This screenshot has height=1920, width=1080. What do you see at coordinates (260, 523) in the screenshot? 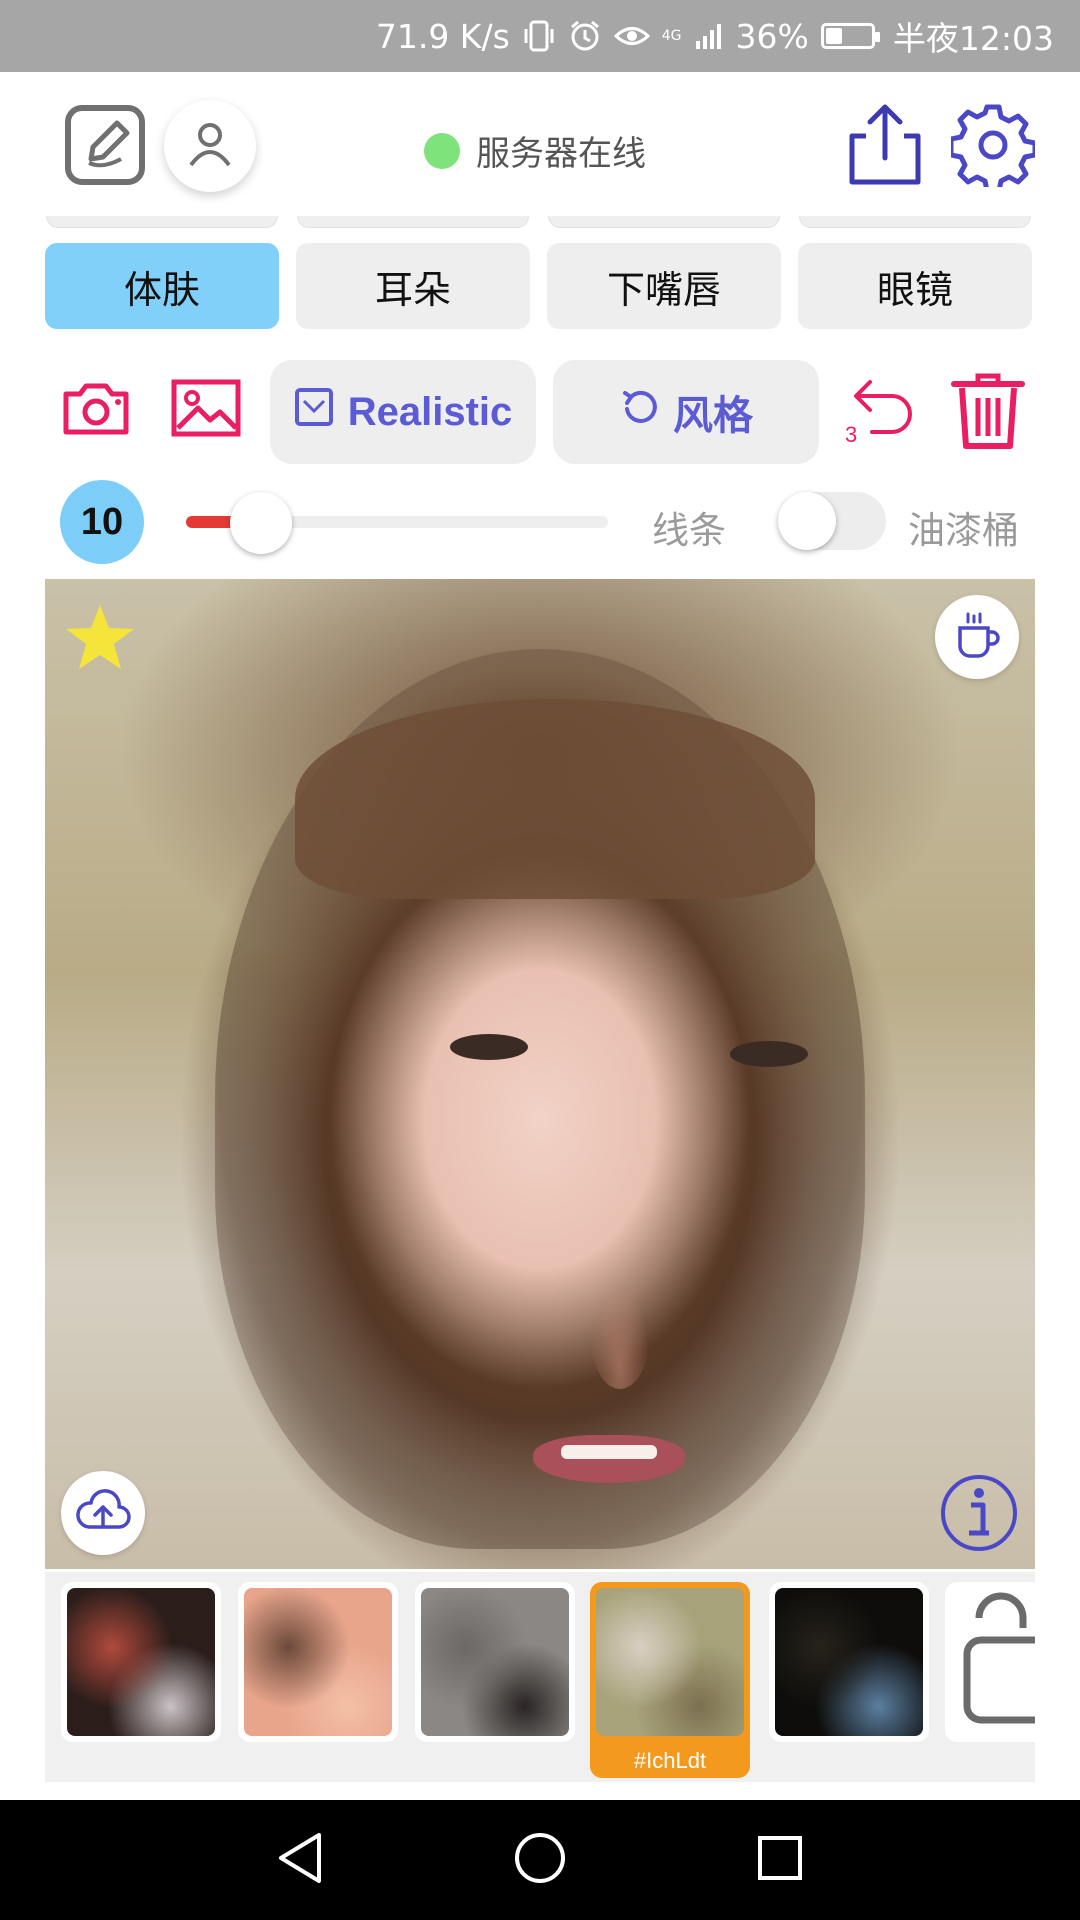
I see `brush-size-slider-thumb` at bounding box center [260, 523].